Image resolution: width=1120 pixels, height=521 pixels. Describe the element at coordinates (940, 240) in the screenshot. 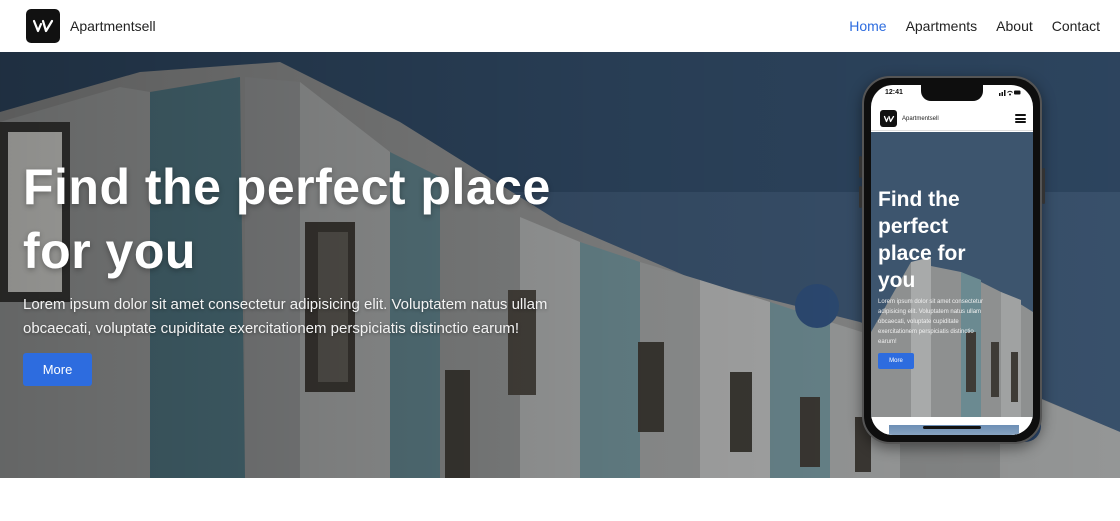

I see `phone-hero-title: Find the perfect place for you` at that location.